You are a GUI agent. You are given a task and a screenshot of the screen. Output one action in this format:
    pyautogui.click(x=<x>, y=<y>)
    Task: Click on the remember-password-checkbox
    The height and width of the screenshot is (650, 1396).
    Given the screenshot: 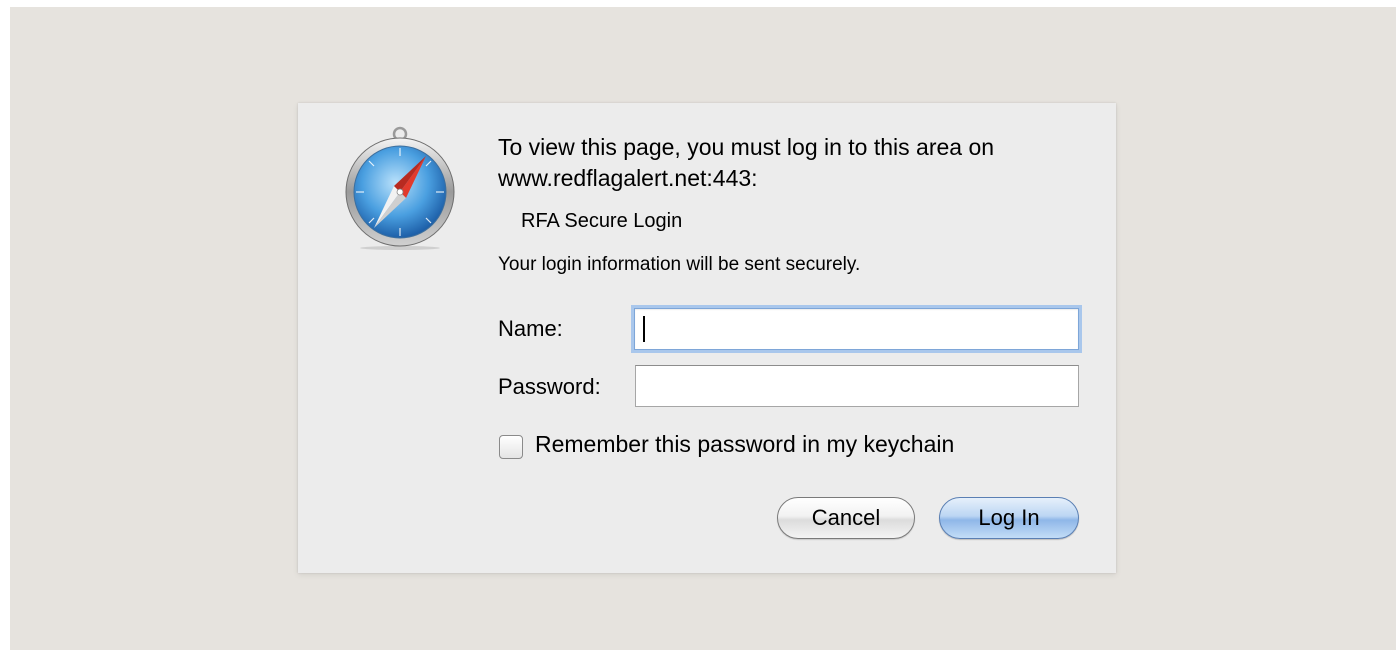 What is the action you would take?
    pyautogui.click(x=511, y=447)
    